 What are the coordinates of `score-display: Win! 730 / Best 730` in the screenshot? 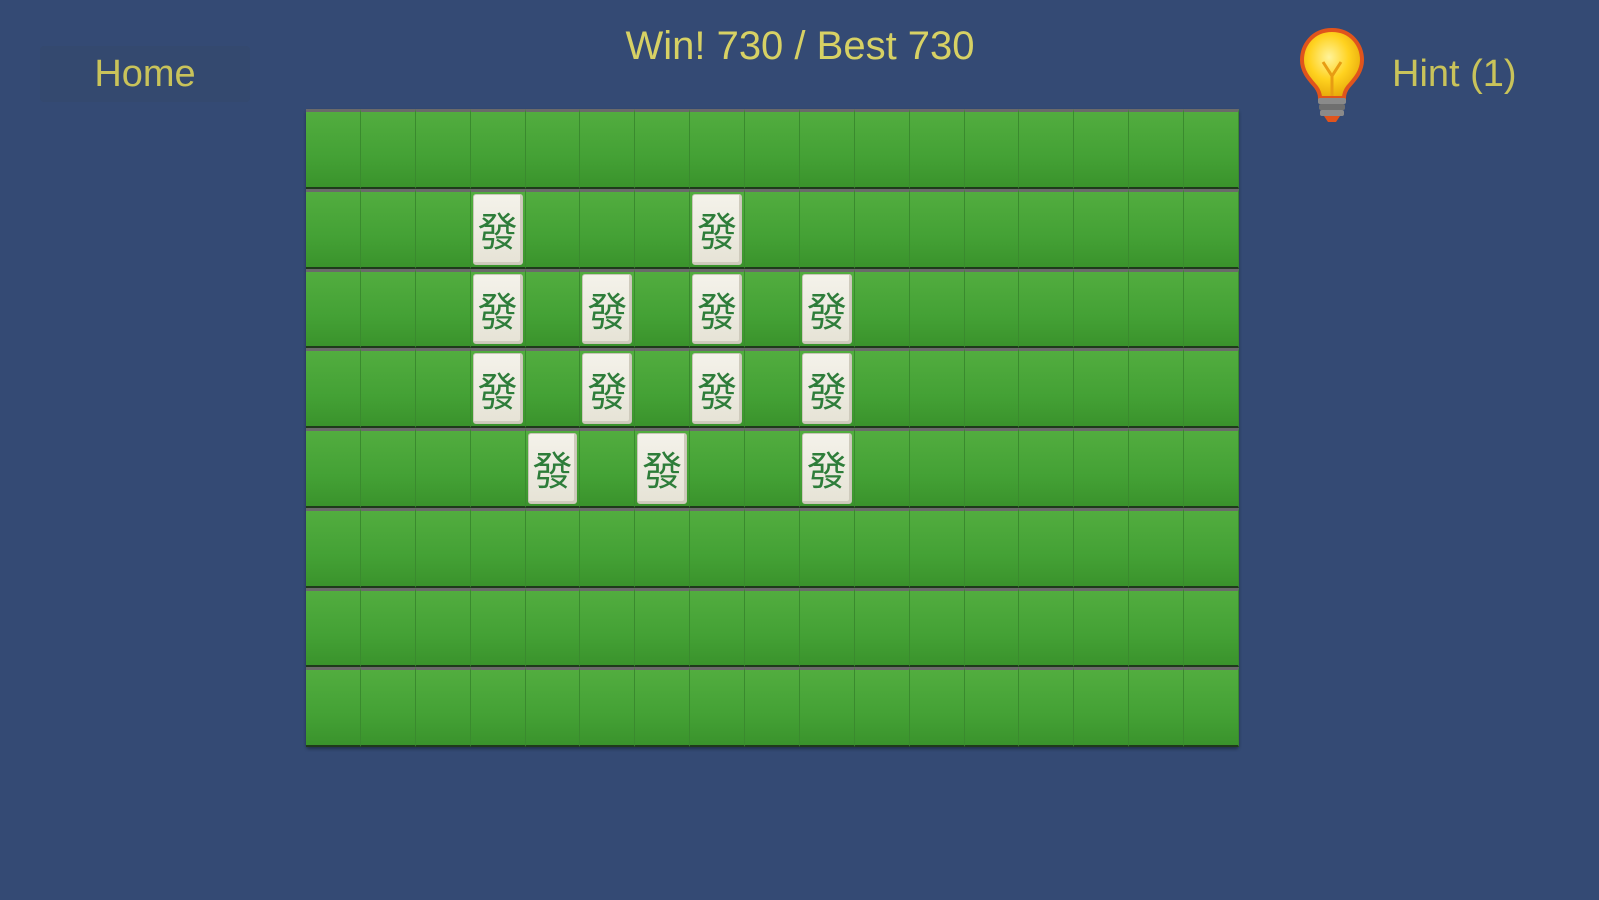 It's located at (800, 46).